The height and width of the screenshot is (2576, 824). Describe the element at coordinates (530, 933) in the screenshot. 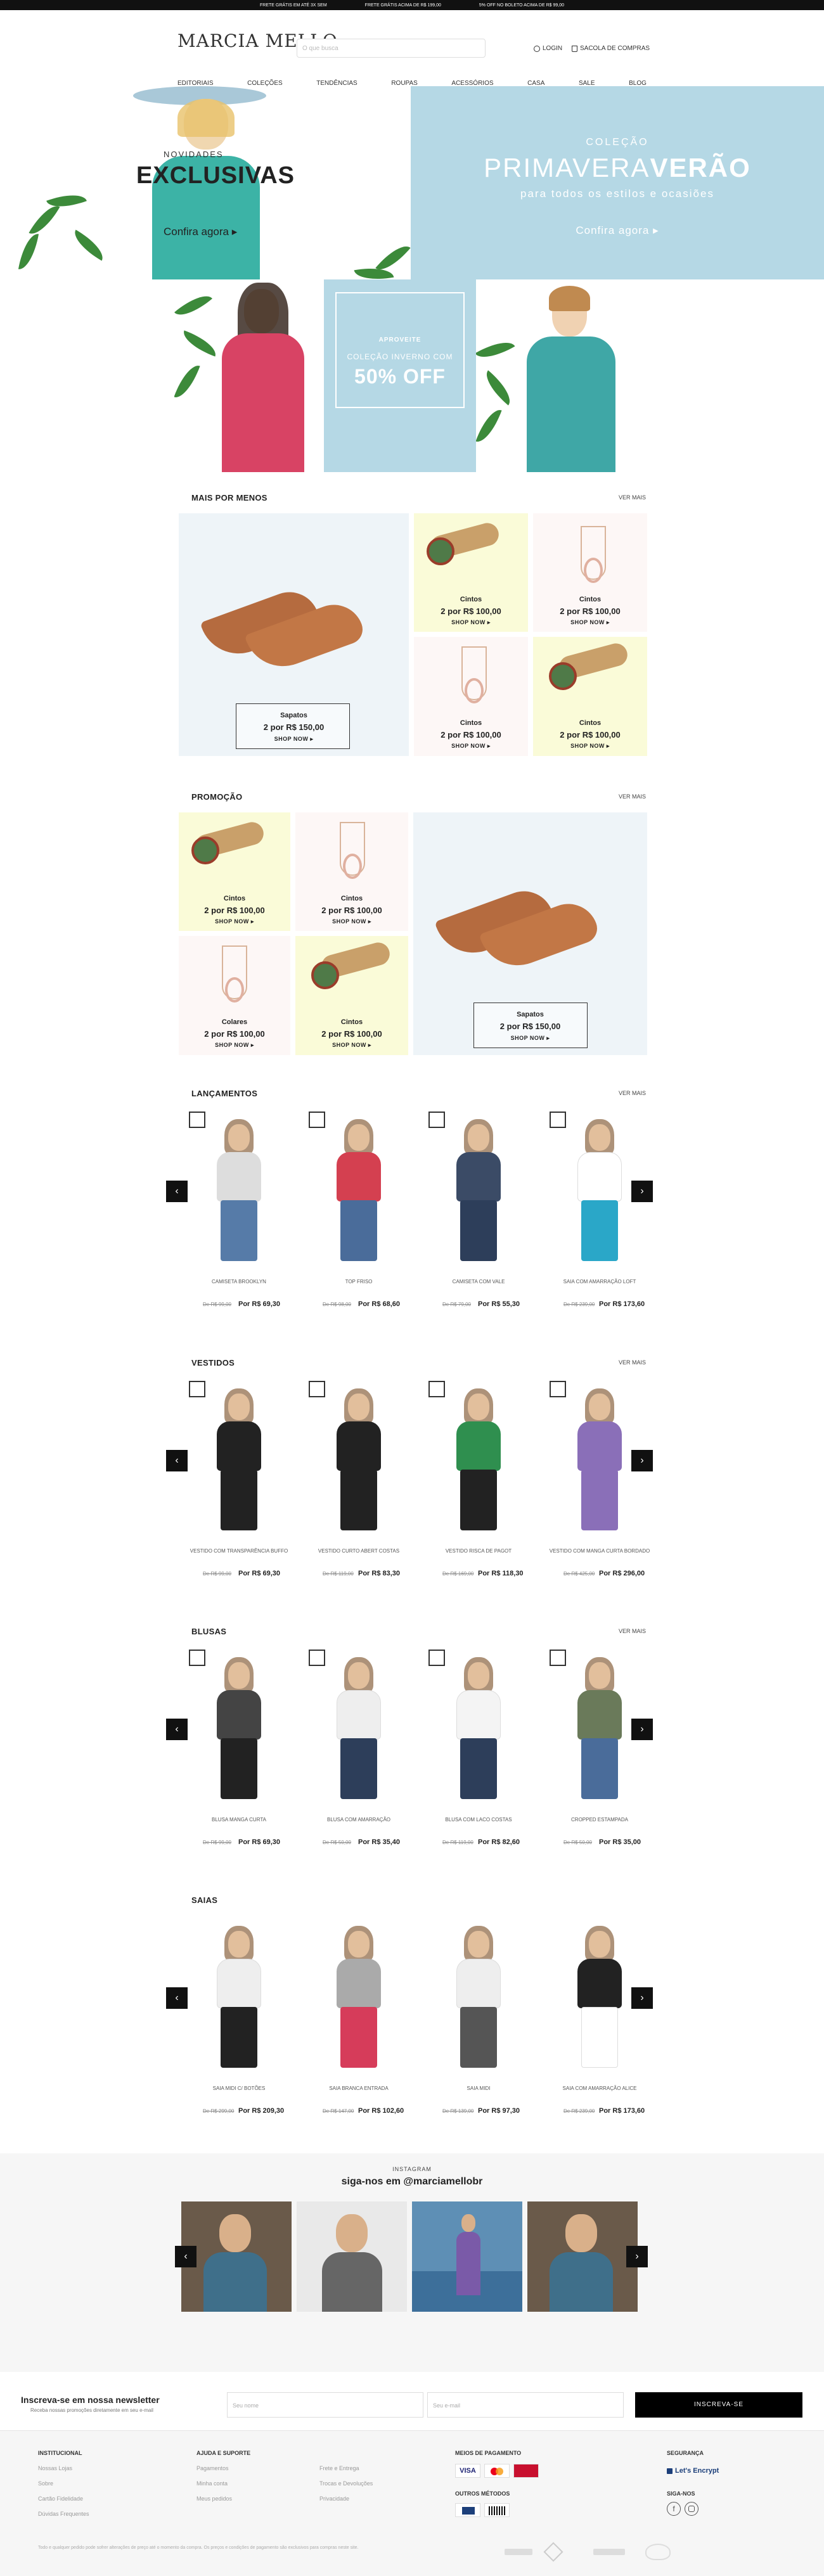

I see `tile-promo-sapatos-big: Sapatos 2 por R$ 150,00 SHOP NOW ▸` at that location.